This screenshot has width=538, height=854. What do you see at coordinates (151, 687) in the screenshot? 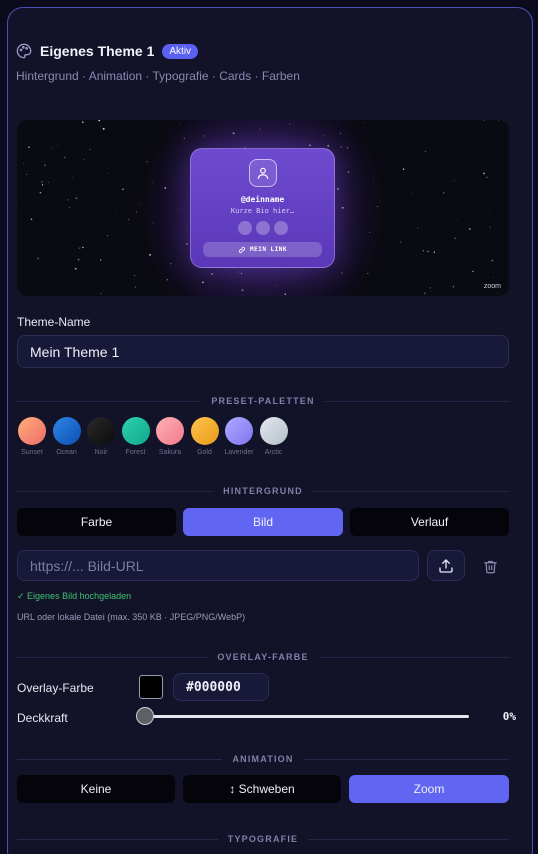
I see `overlay-color-picker` at bounding box center [151, 687].